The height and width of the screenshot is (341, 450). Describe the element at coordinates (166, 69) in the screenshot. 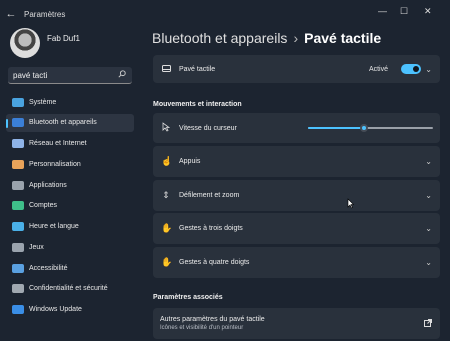

I see `touchpad-icon` at that location.